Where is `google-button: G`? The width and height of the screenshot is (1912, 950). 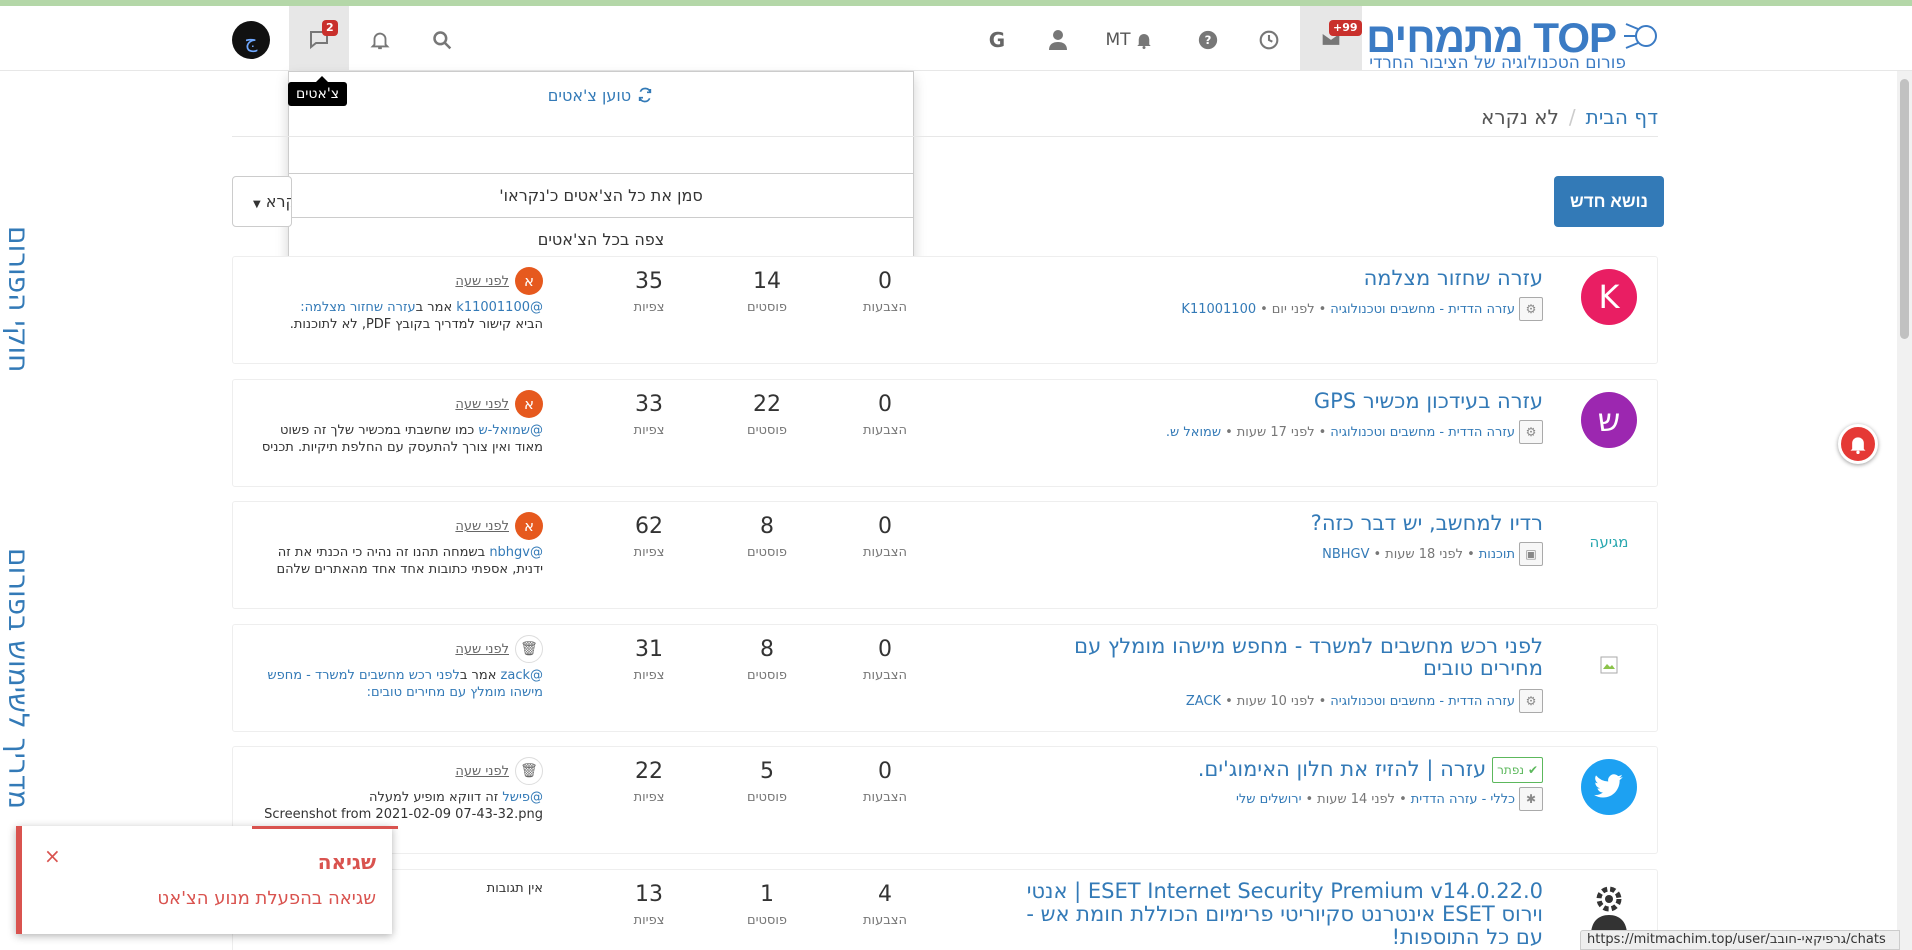
google-button: G is located at coordinates (997, 40).